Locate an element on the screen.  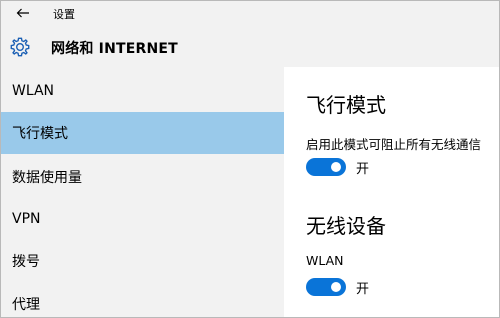
airplane-mode-toggle-label: 开 is located at coordinates (363, 169).